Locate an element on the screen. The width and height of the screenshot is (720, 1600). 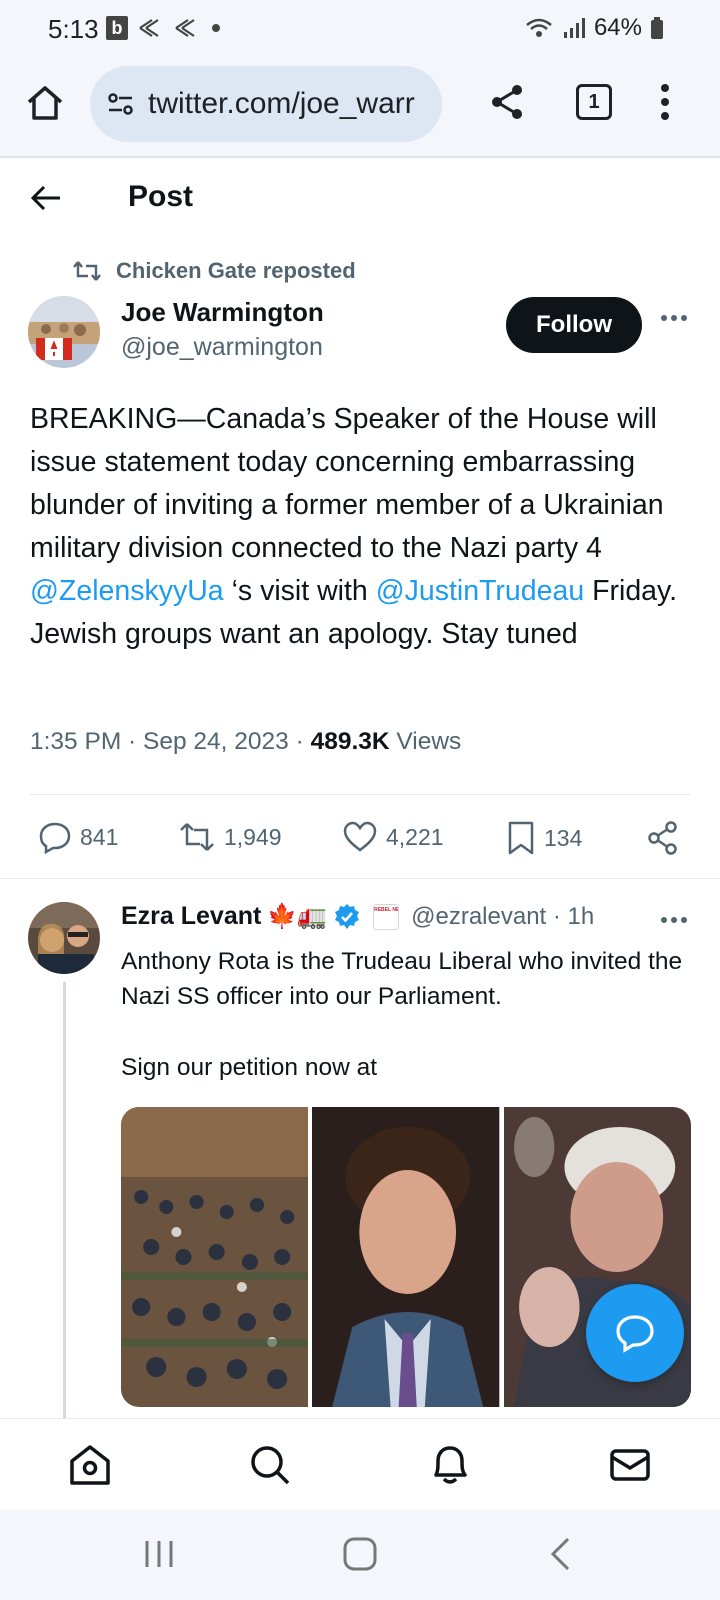
recent-apps-icon is located at coordinates (159, 1554).